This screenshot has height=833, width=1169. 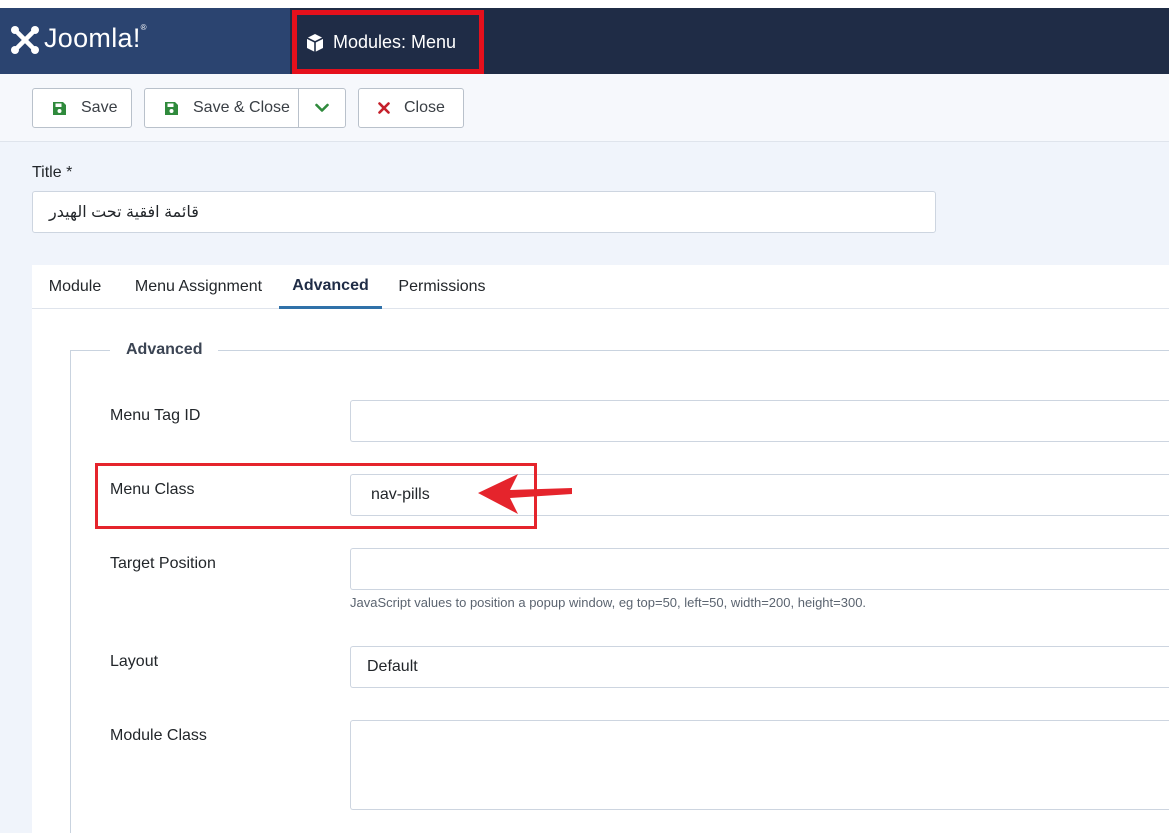 I want to click on close-button: Close, so click(x=411, y=108).